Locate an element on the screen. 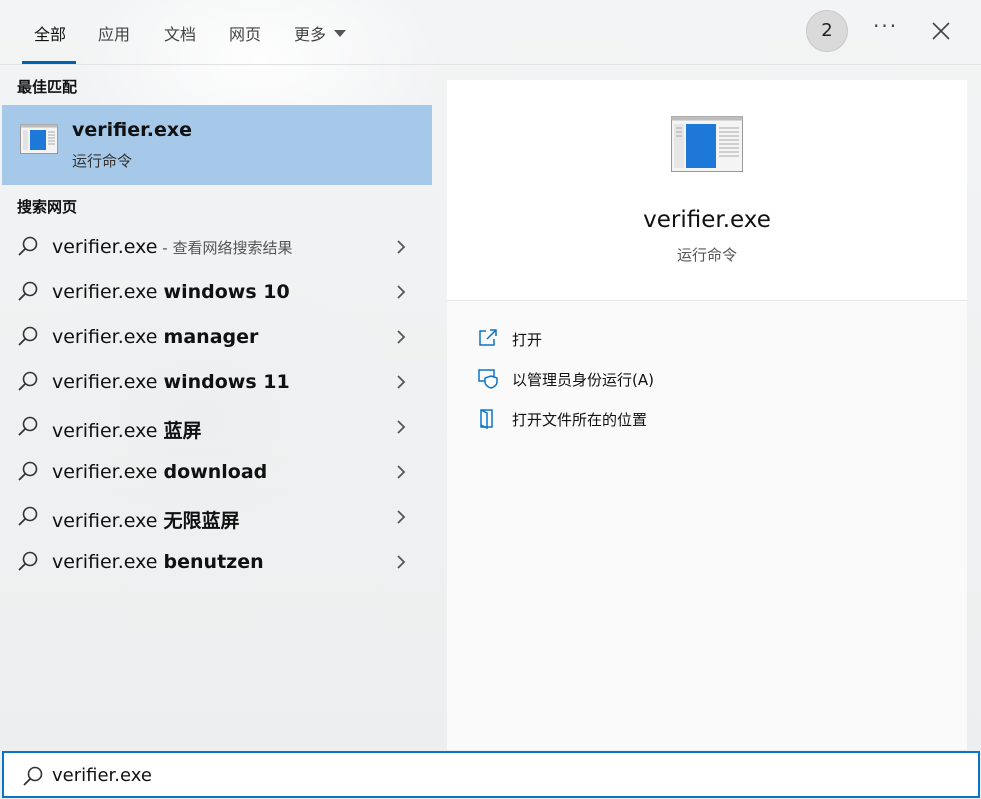  search-box is located at coordinates (491, 774).